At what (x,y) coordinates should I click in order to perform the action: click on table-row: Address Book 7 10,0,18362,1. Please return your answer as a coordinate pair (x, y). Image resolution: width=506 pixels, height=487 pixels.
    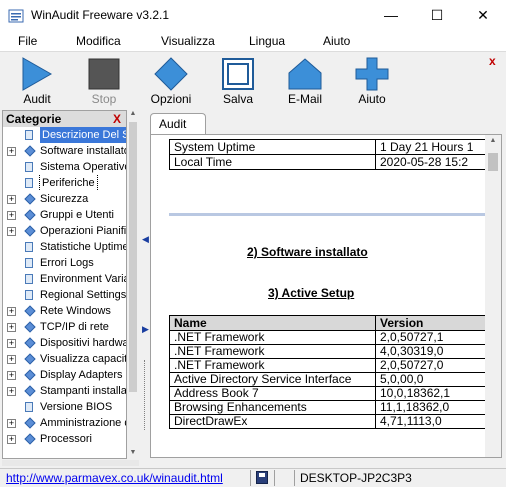
    Looking at the image, I should click on (331, 393).